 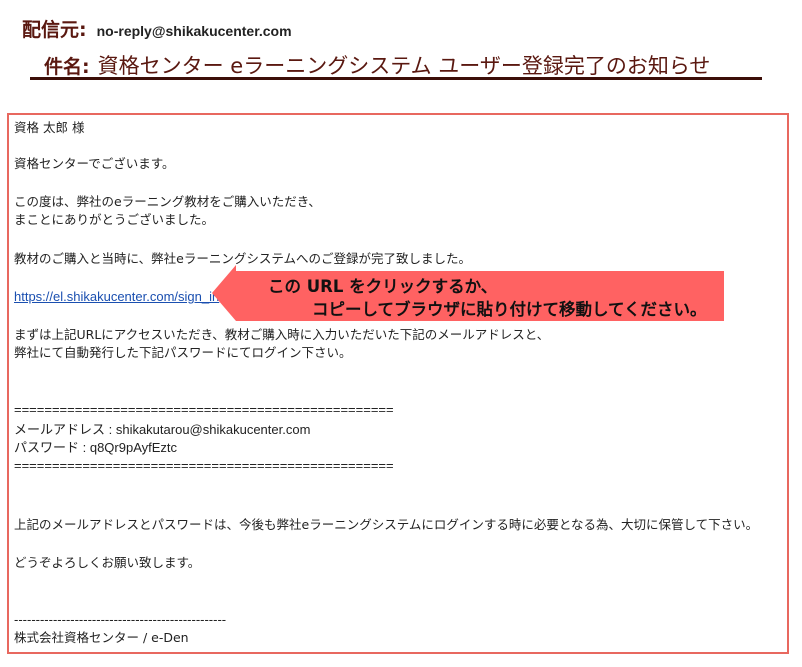 I want to click on email-line: メールアドレス : shikakutarou@shikakucenter.com, so click(x=162, y=429).